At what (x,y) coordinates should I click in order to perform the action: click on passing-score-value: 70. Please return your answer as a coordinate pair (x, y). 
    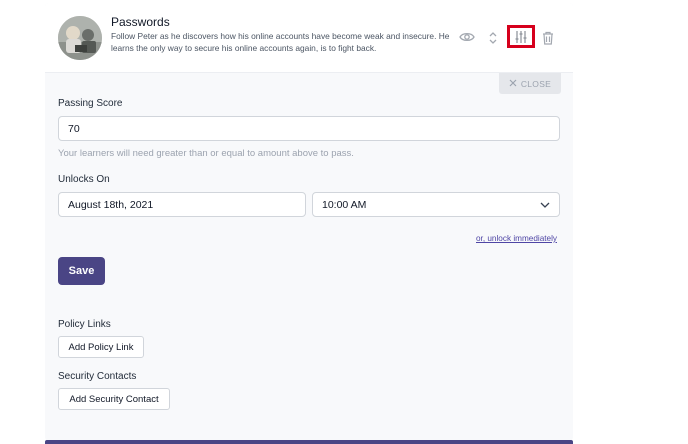
    Looking at the image, I should click on (74, 128).